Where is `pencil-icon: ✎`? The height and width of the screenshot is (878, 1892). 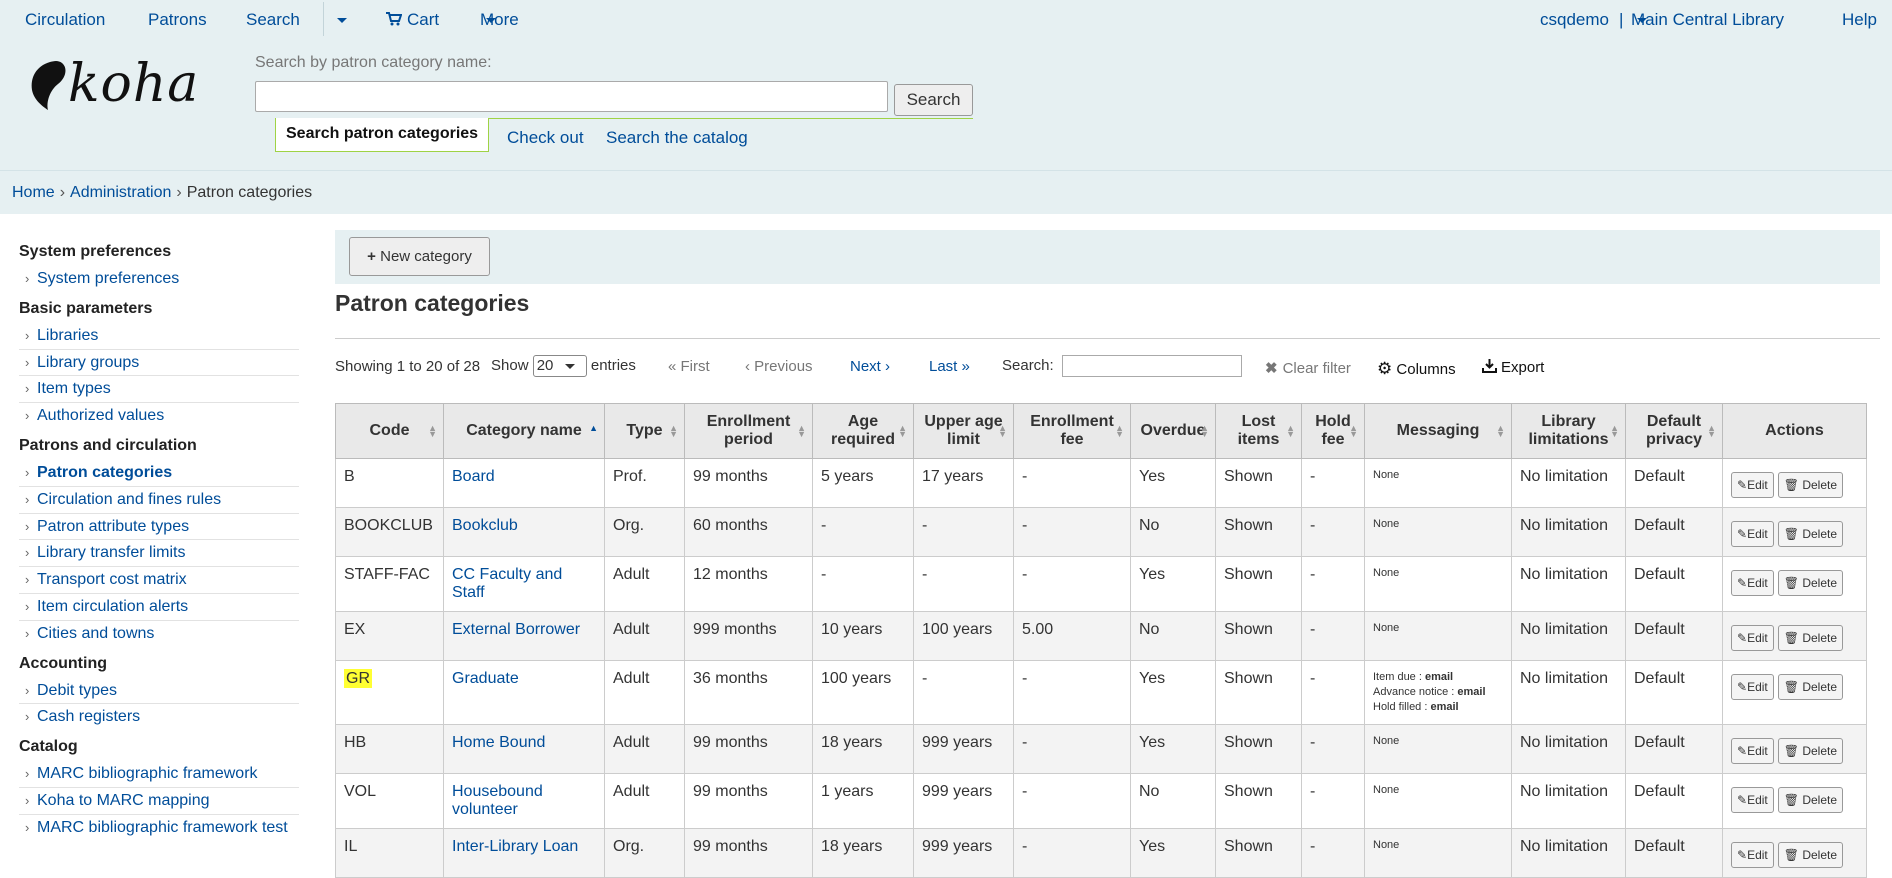
pencil-icon: ✎ is located at coordinates (1742, 800).